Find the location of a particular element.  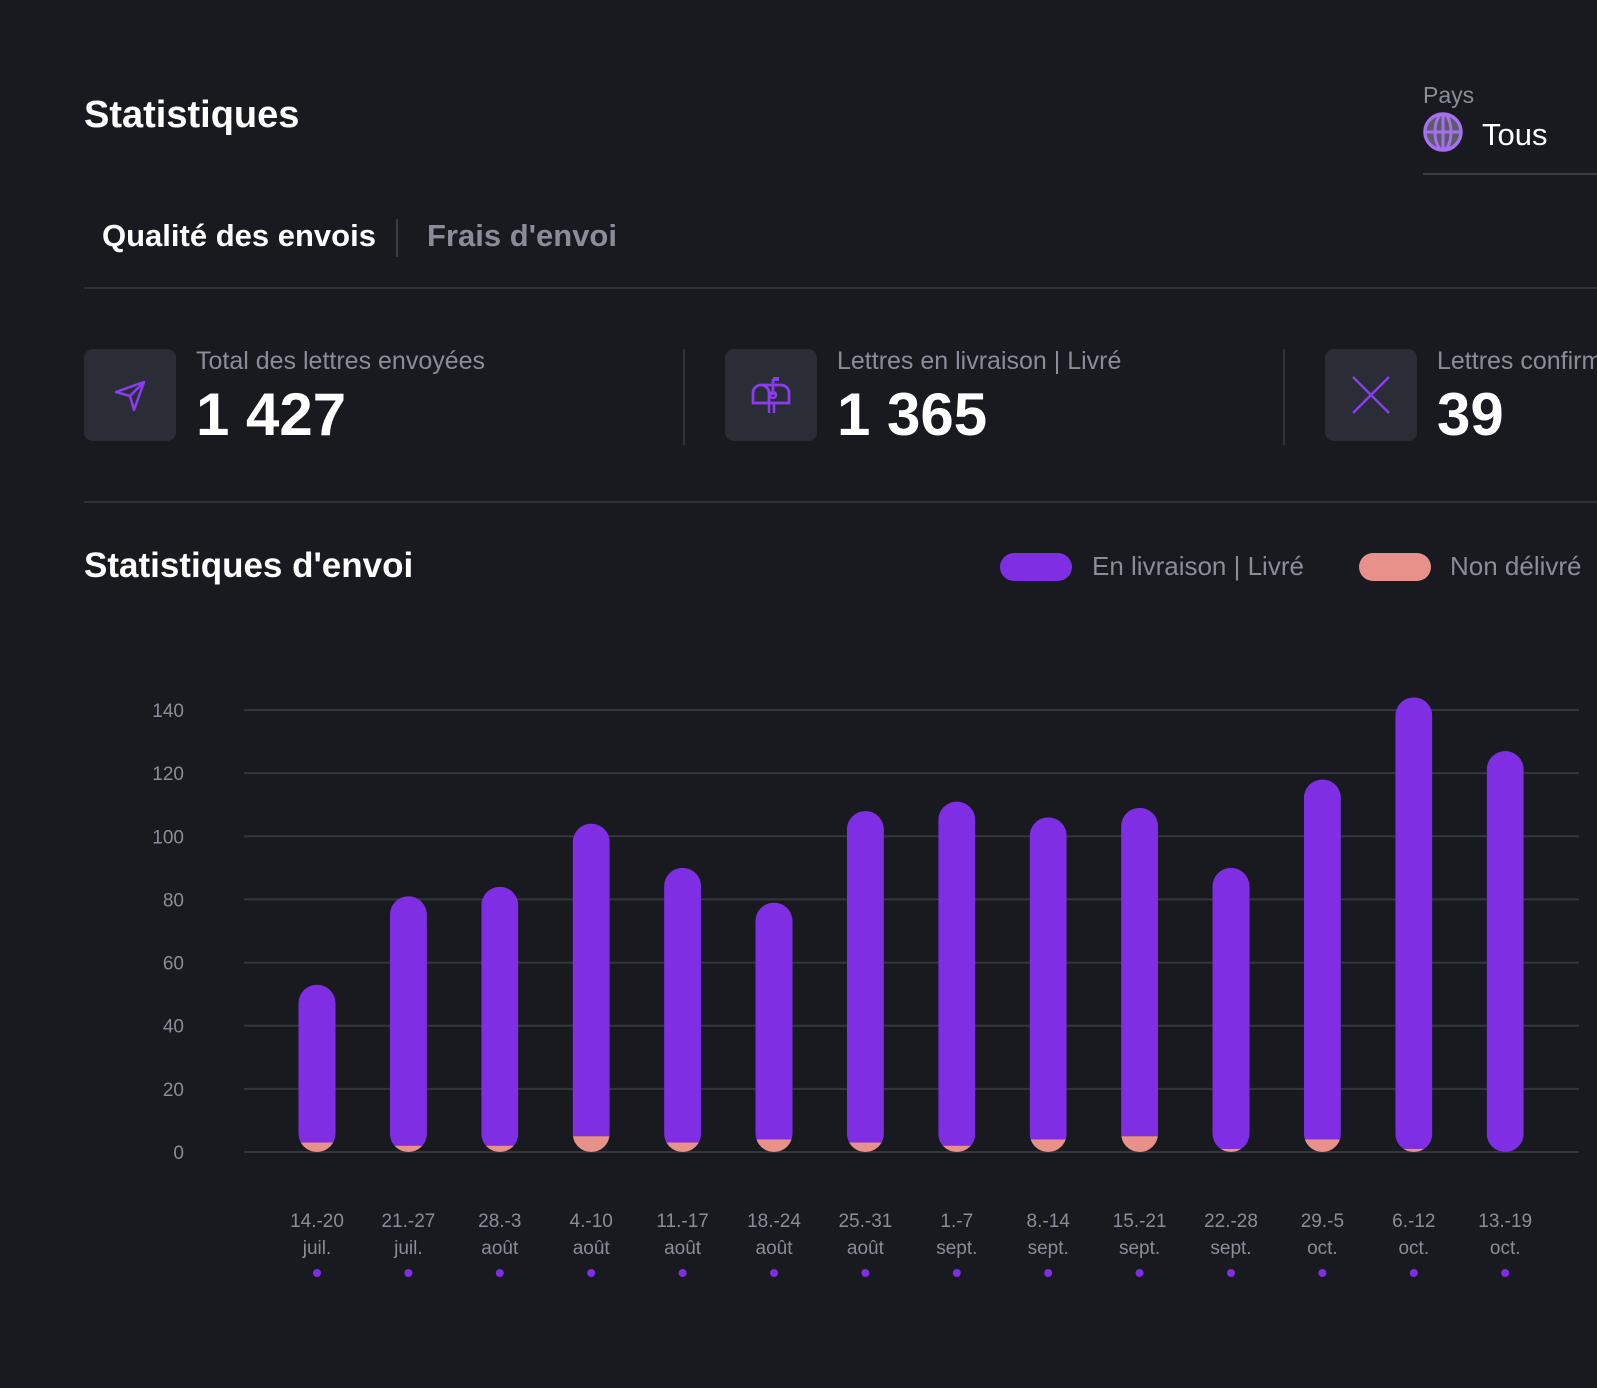

y-tick-label: 60 is located at coordinates (173, 964).